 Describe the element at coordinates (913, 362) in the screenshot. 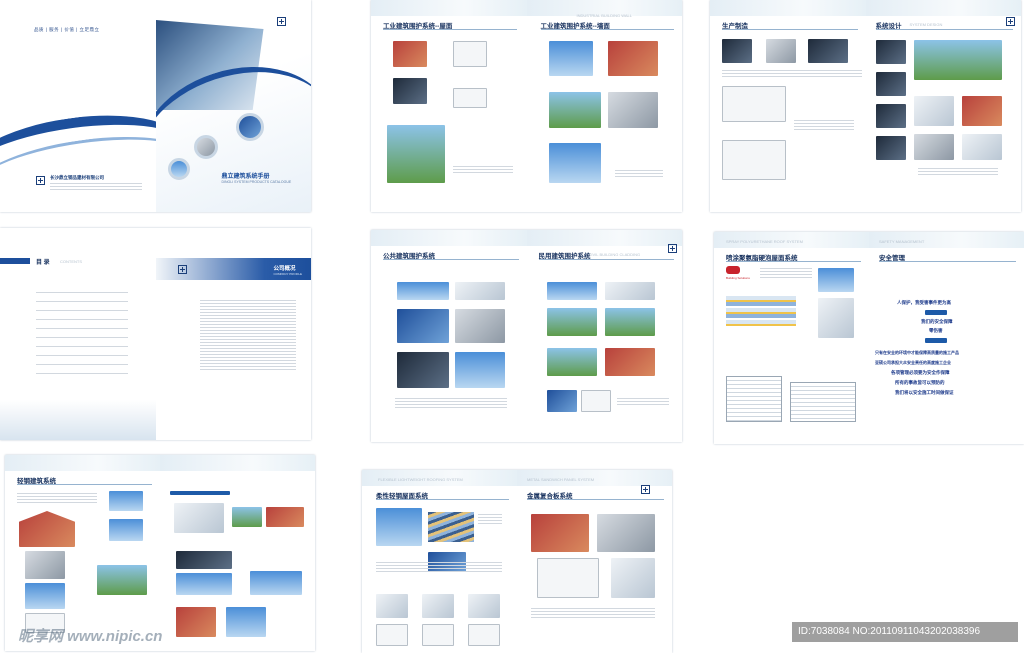

I see `safety-slogan-5: 亚硕公司承担大众安全责任的高度施工企业` at that location.